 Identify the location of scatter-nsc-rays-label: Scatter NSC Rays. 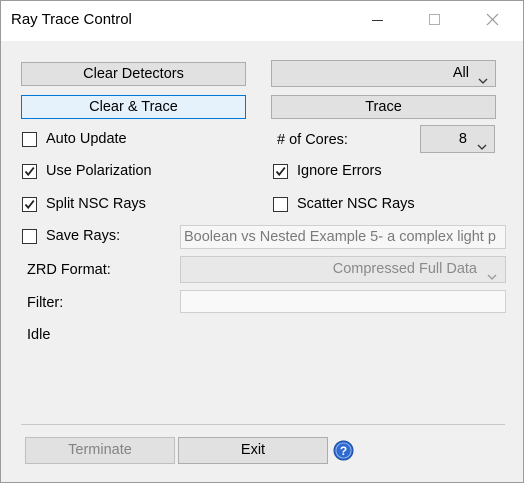
(356, 204).